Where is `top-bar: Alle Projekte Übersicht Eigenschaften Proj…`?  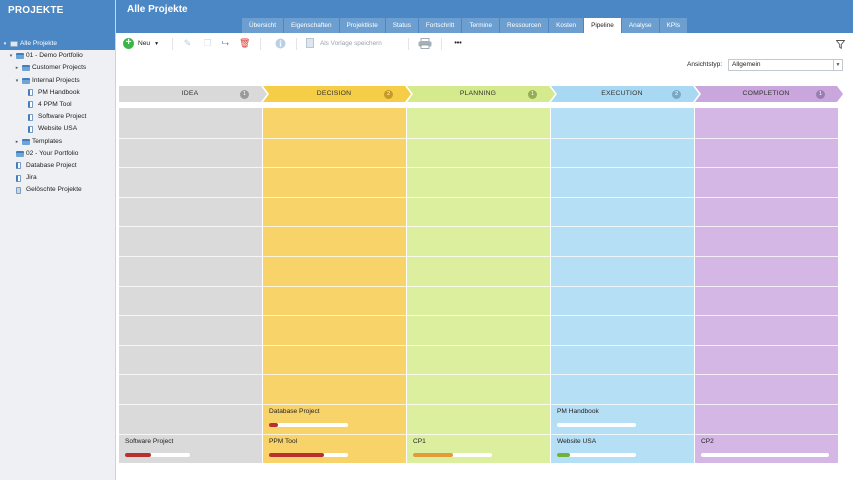
top-bar: Alle Projekte Übersicht Eigenschaften Proj… is located at coordinates (484, 16).